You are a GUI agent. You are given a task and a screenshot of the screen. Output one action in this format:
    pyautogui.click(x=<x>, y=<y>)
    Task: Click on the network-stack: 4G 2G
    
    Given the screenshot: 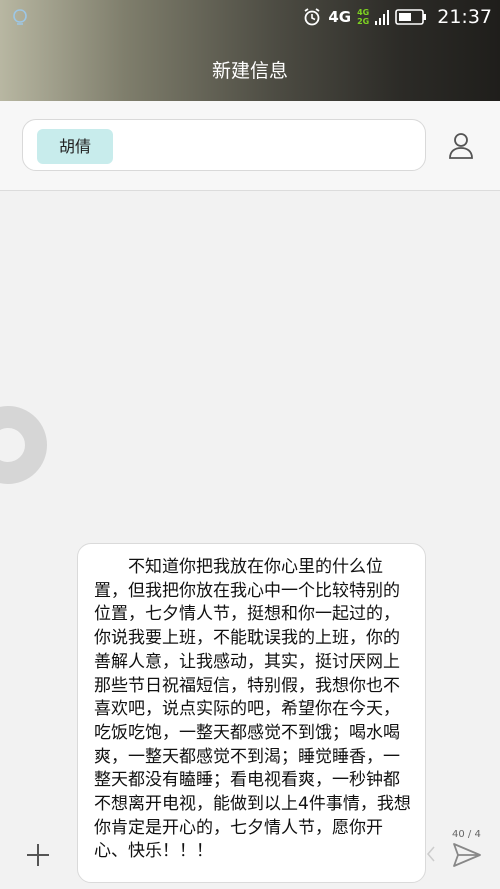 What is the action you would take?
    pyautogui.click(x=363, y=17)
    